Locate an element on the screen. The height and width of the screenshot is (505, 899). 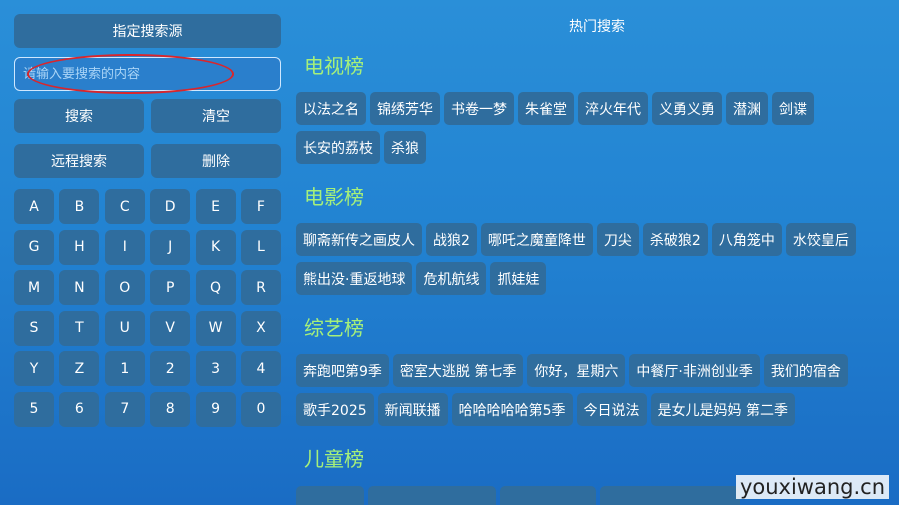
search-input is located at coordinates (147, 74).